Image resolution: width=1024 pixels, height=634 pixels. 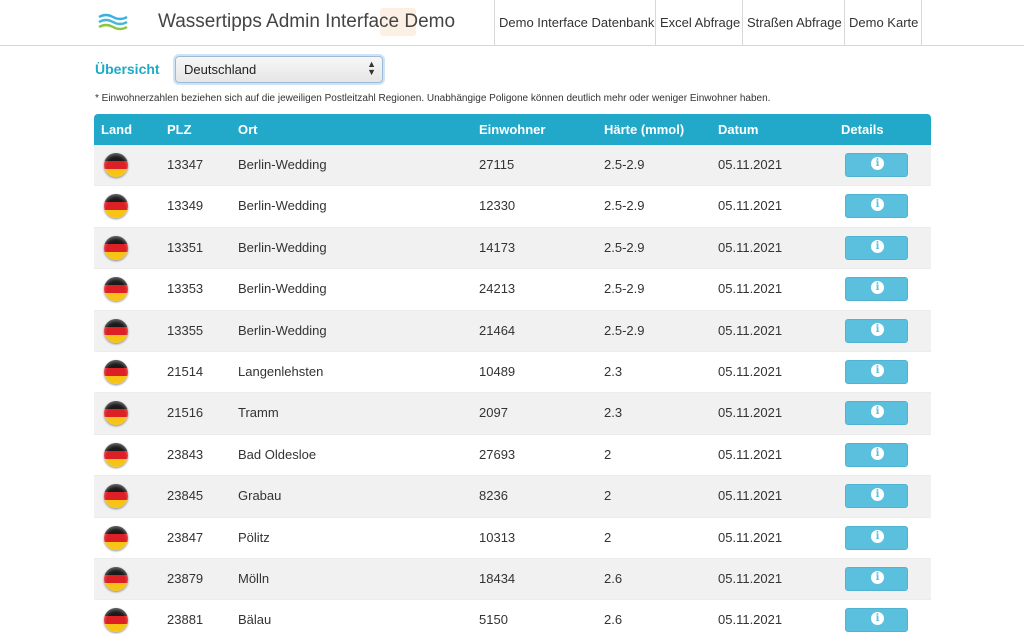 What do you see at coordinates (254, 537) in the screenshot?
I see `cell-ort: Pölitz` at bounding box center [254, 537].